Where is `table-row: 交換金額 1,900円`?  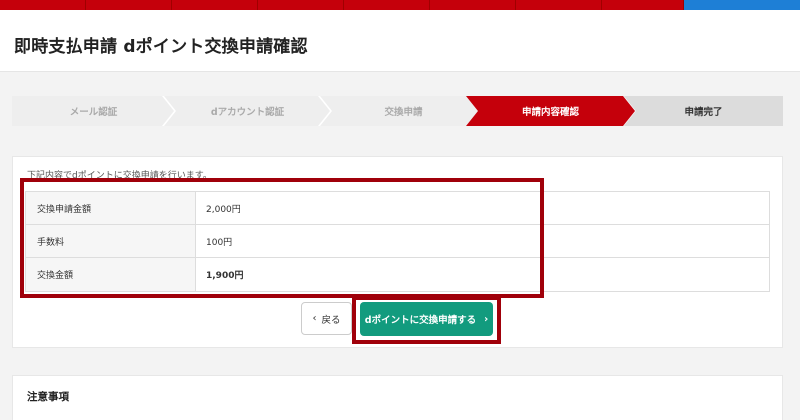 table-row: 交換金額 1,900円 is located at coordinates (397, 274).